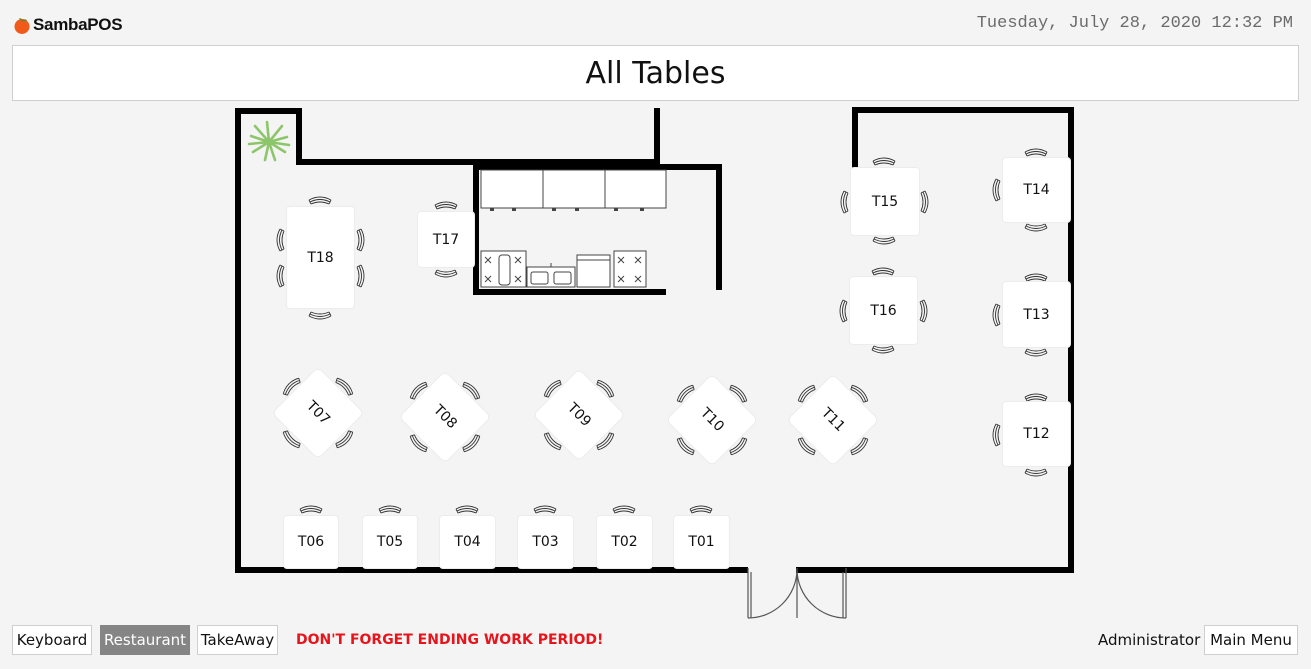 The width and height of the screenshot is (1311, 669). I want to click on table-label: T16, so click(883, 310).